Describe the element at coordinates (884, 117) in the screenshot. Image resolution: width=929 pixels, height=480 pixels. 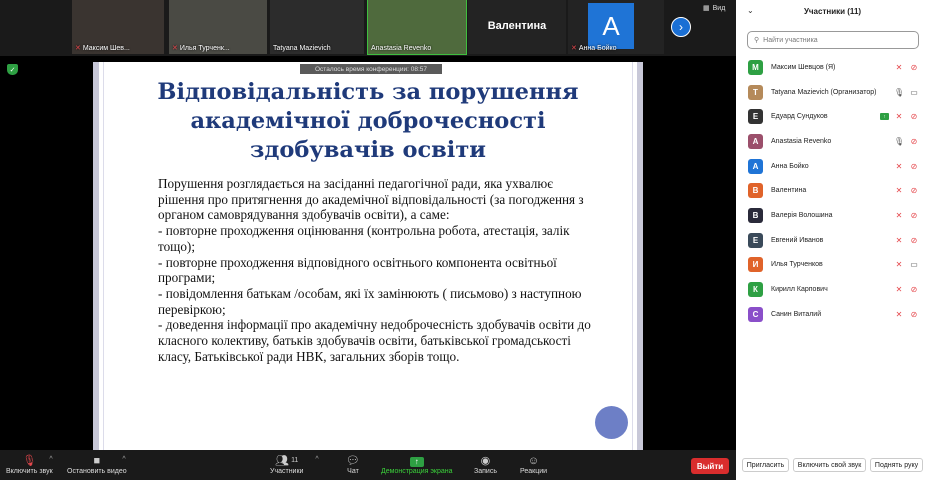
I see `screen-share-indicator-icon: ↑` at that location.